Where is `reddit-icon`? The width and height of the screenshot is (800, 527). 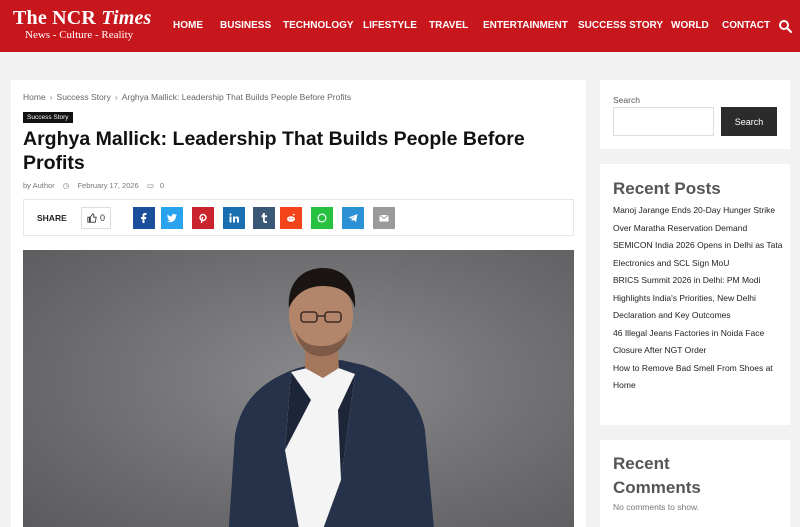
reddit-icon is located at coordinates (291, 217).